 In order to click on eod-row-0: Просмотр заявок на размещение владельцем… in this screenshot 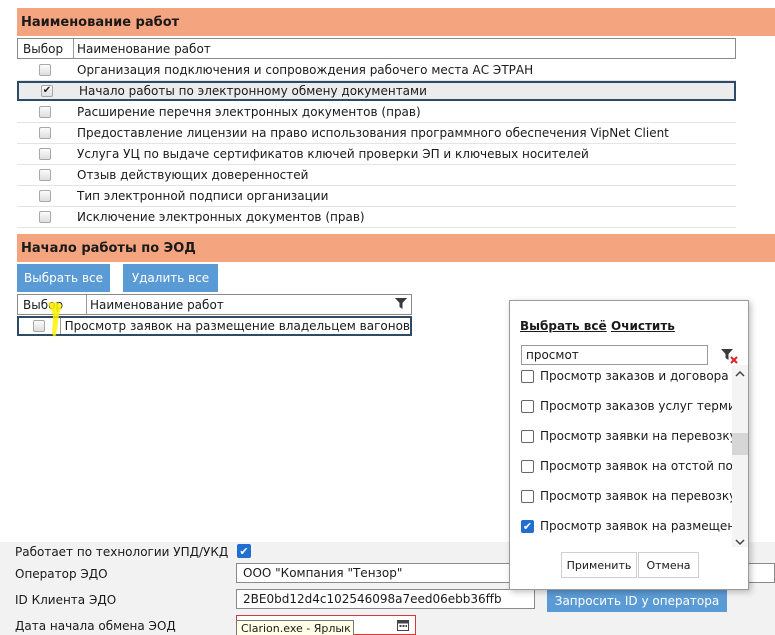, I will do `click(214, 326)`.